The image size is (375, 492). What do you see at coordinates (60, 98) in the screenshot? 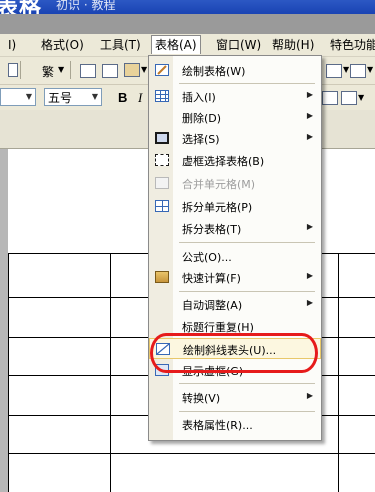
I see `font-size-value: 五号` at bounding box center [60, 98].